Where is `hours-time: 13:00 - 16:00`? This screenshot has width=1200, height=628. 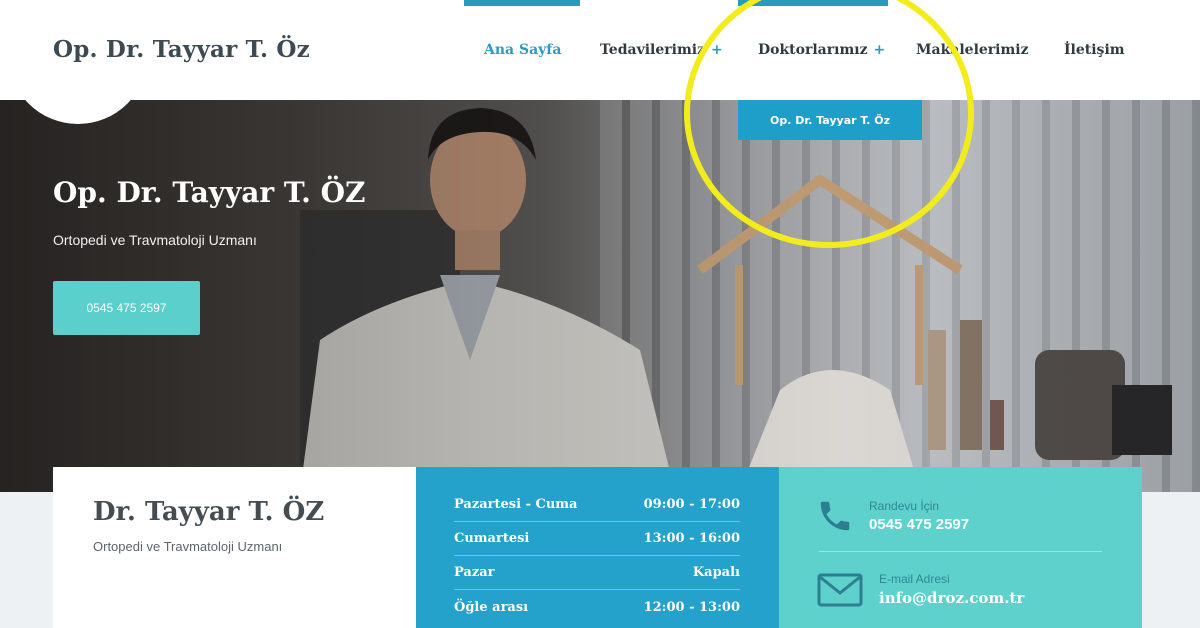
hours-time: 13:00 - 16:00 is located at coordinates (691, 538).